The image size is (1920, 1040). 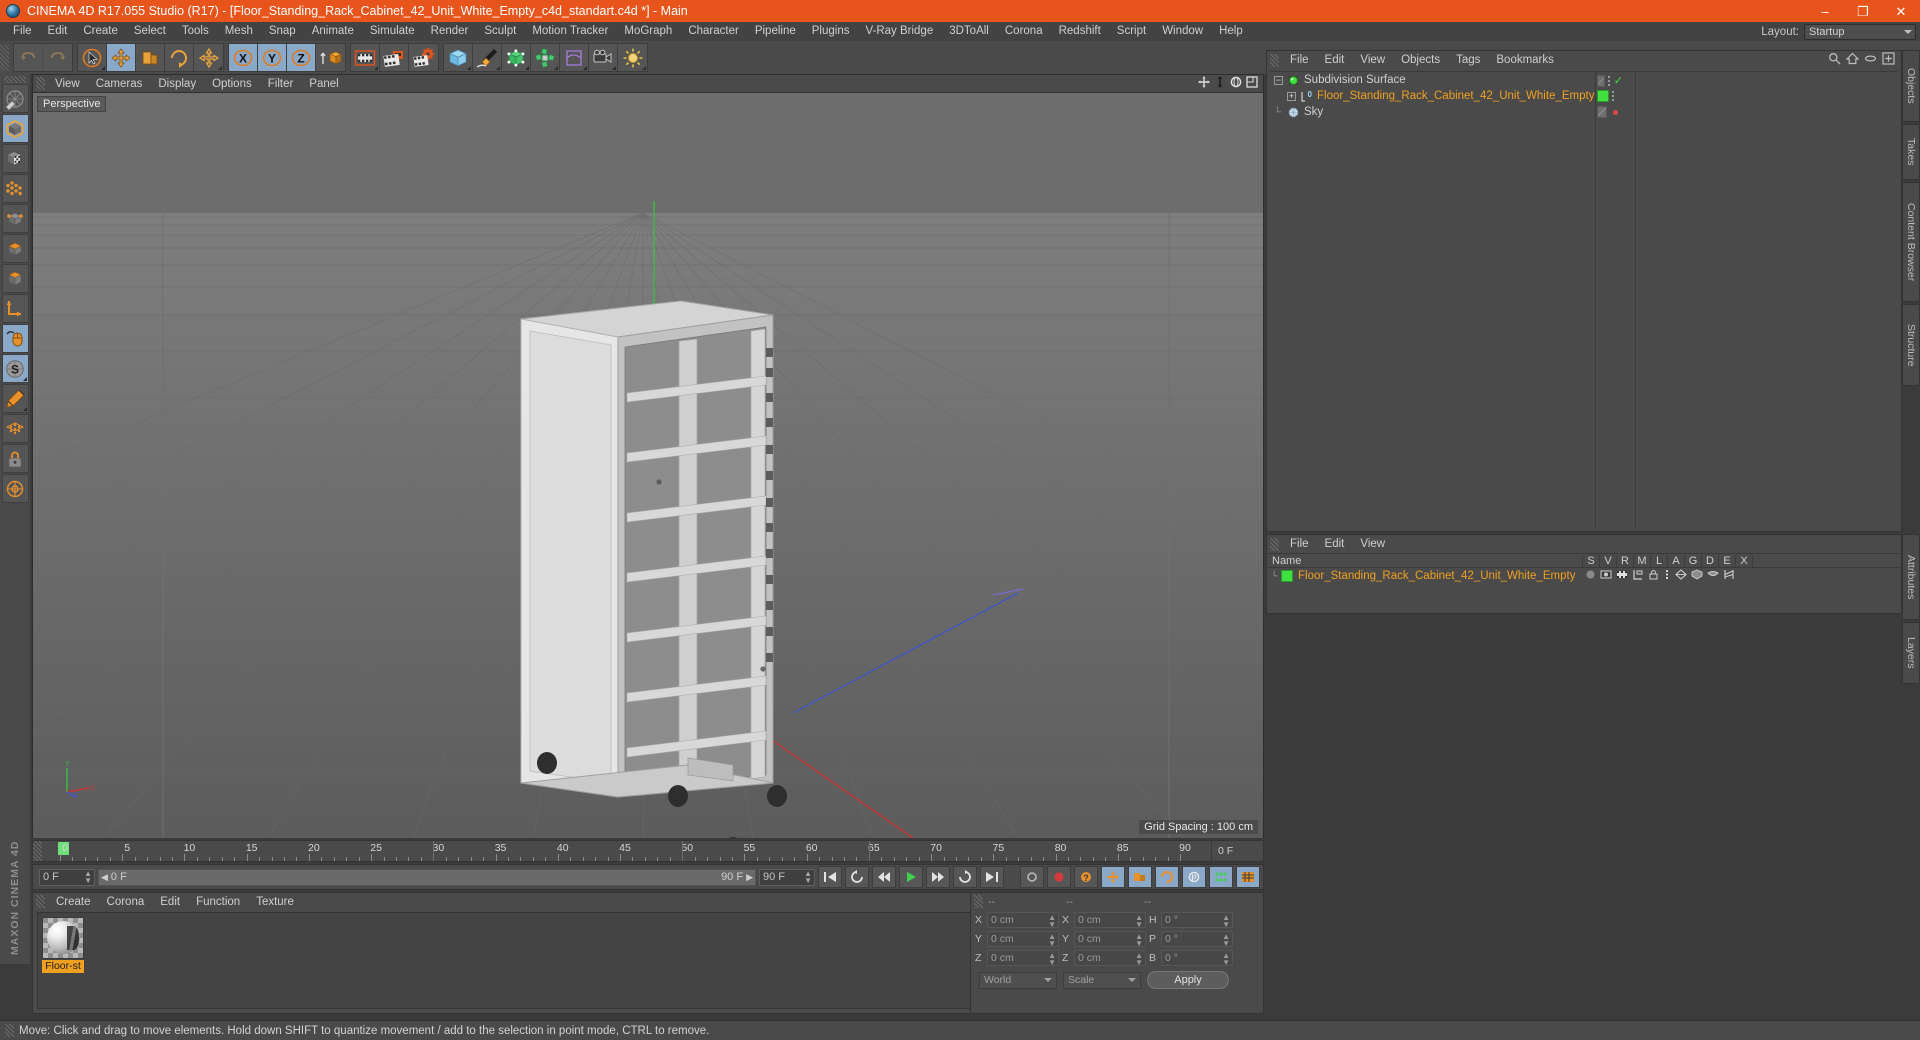 I want to click on preview-end-field: 90 F ▲ ▼, so click(x=787, y=877).